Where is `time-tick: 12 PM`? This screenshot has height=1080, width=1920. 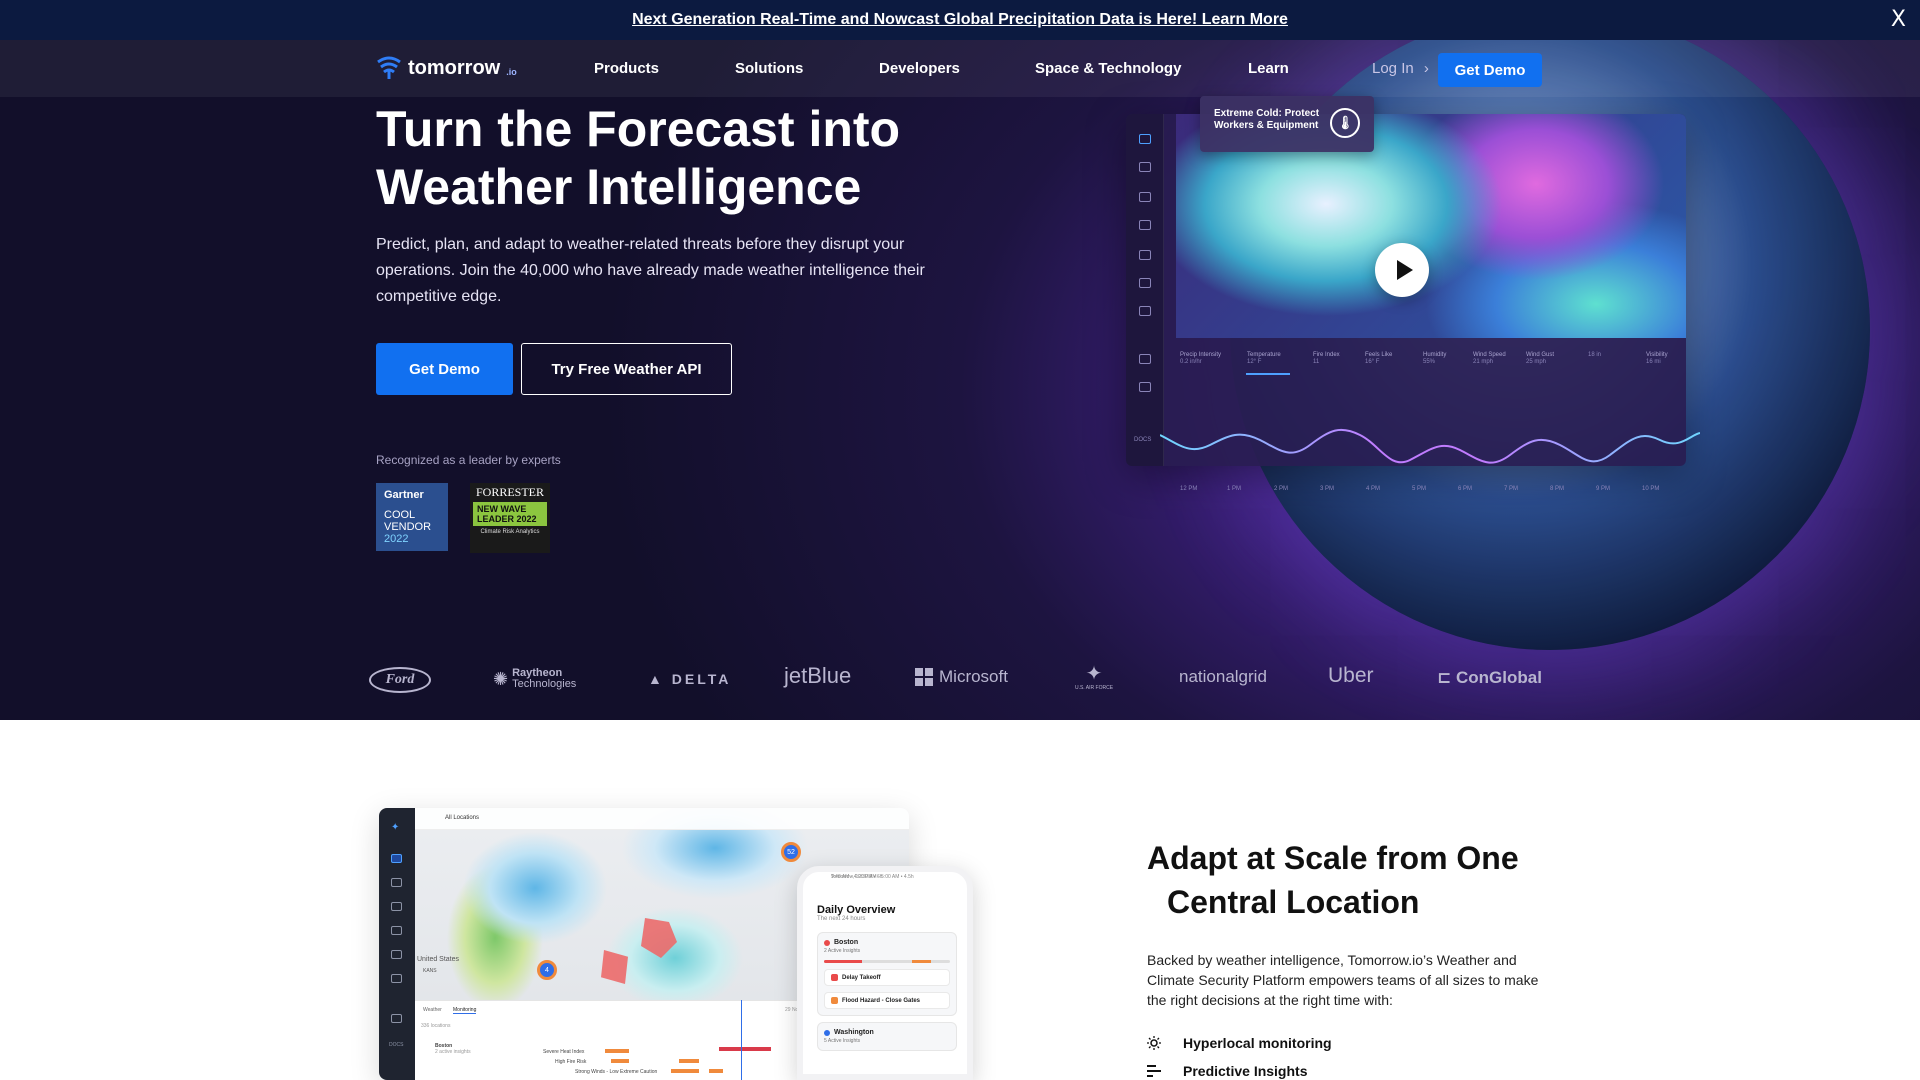
time-tick: 12 PM is located at coordinates (1189, 489).